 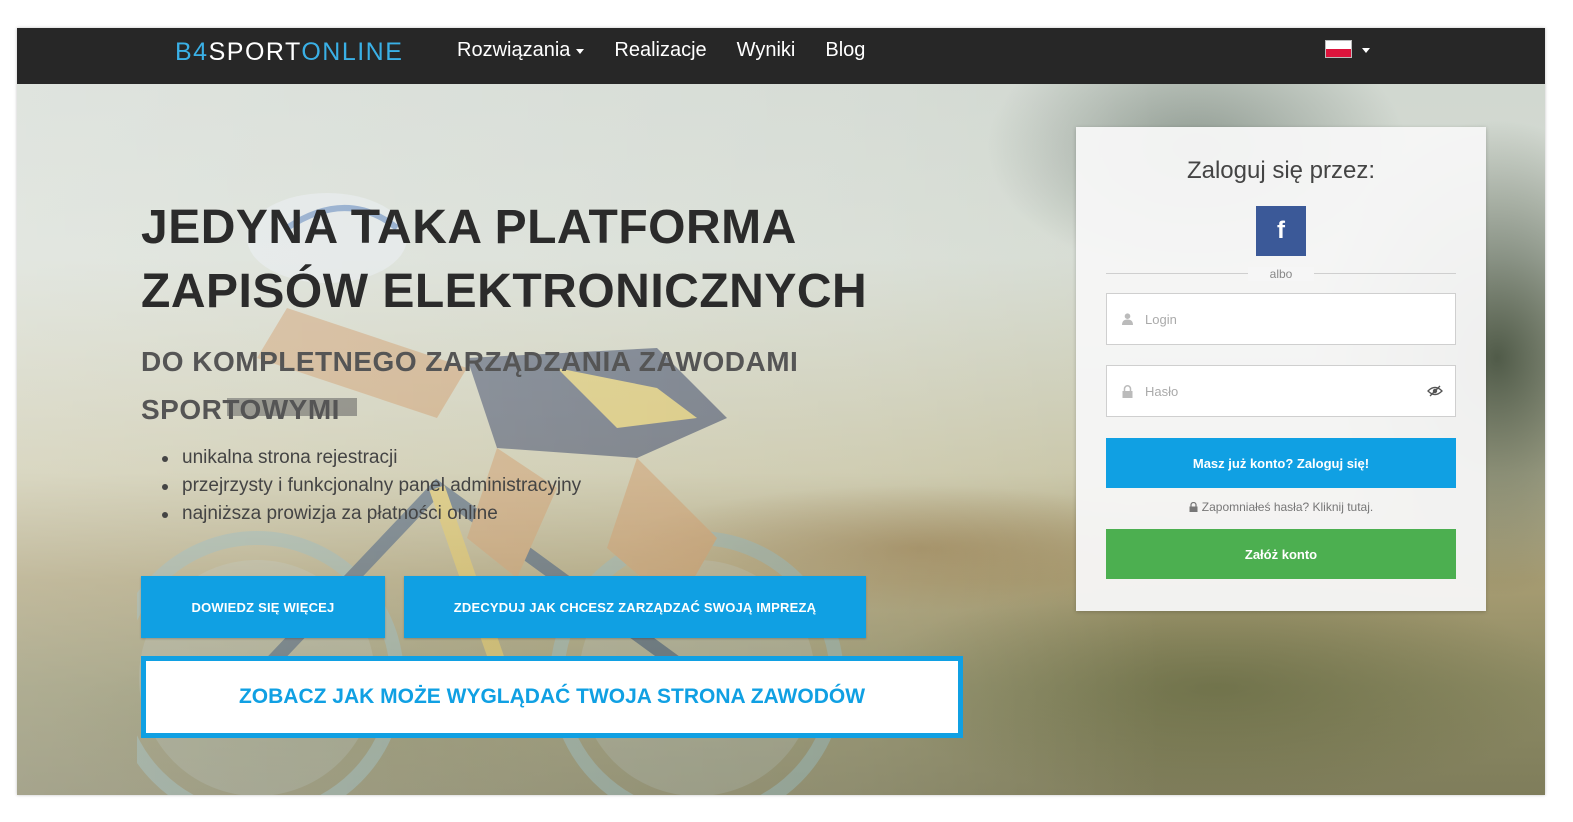 I want to click on facebook-login-button: f, so click(x=1281, y=231).